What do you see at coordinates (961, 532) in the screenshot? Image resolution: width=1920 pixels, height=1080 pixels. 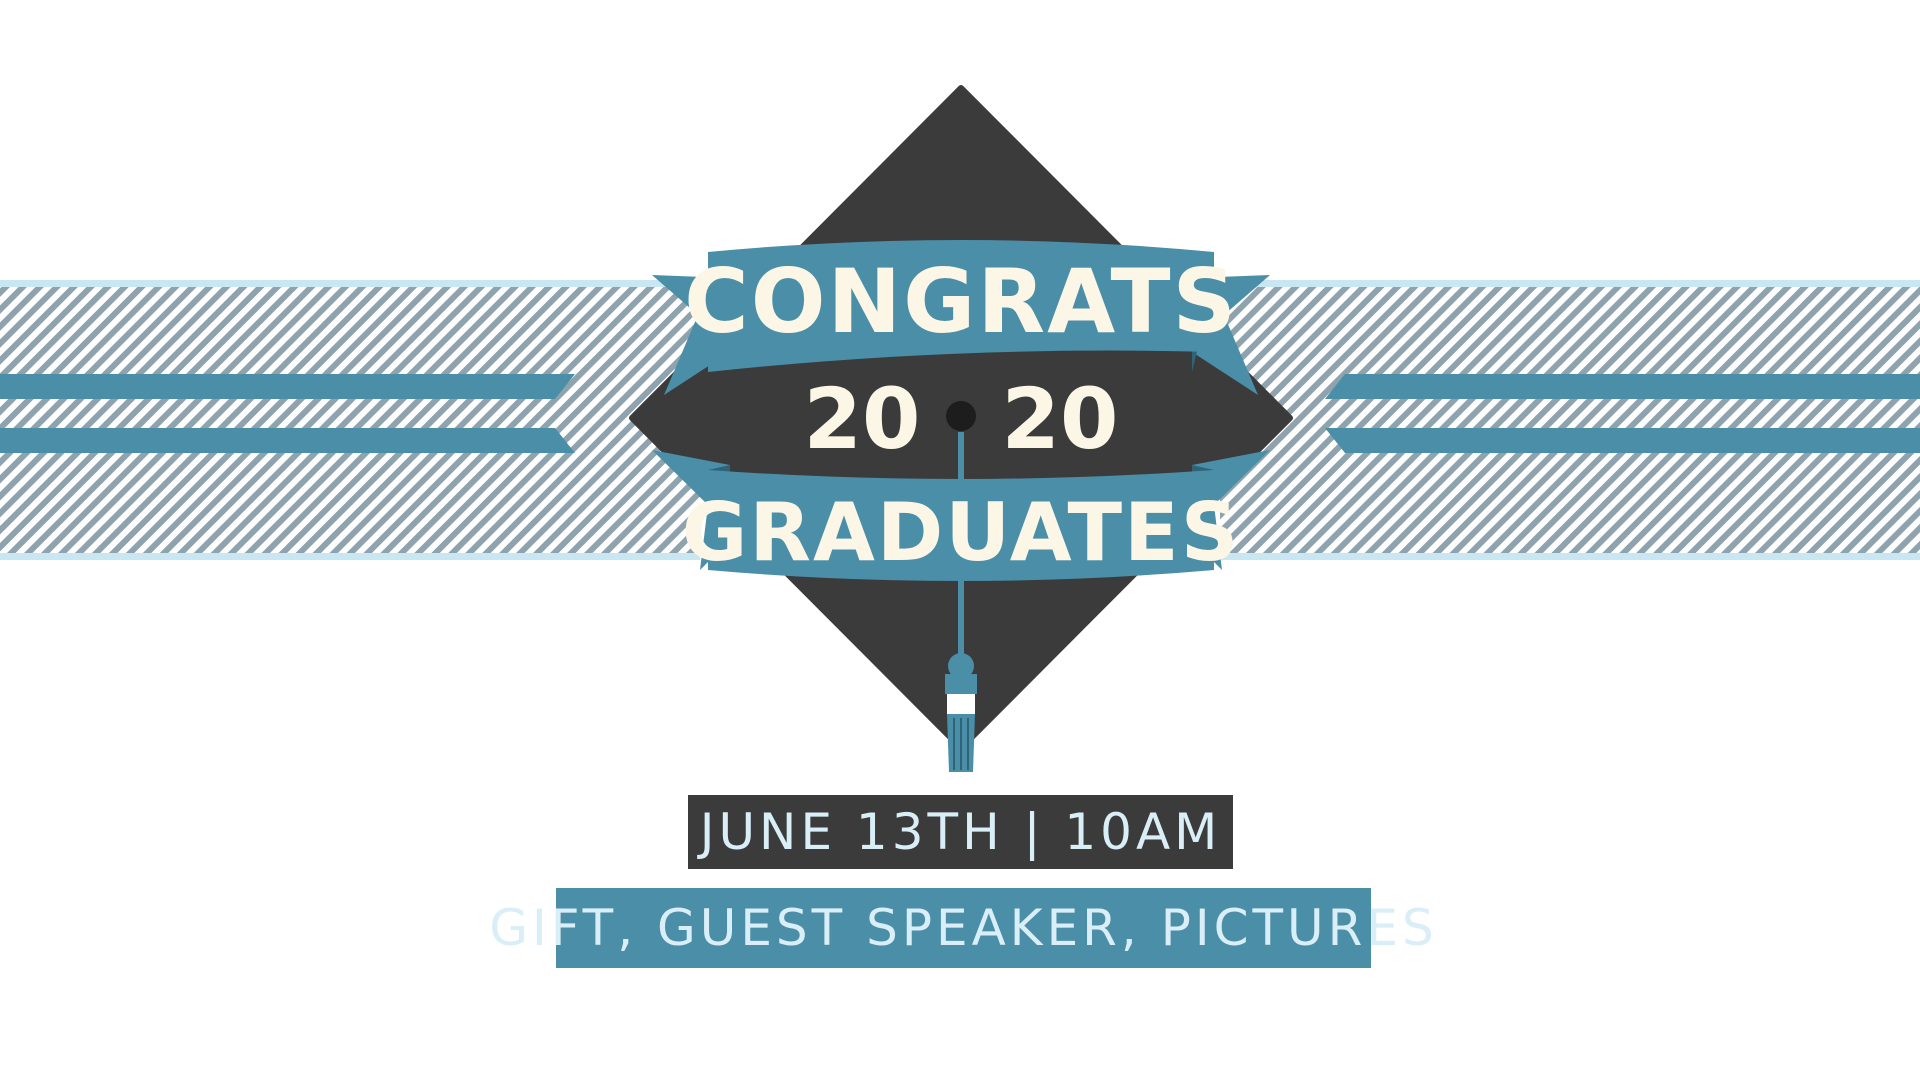 I see `graduates-text: GRADUATES` at bounding box center [961, 532].